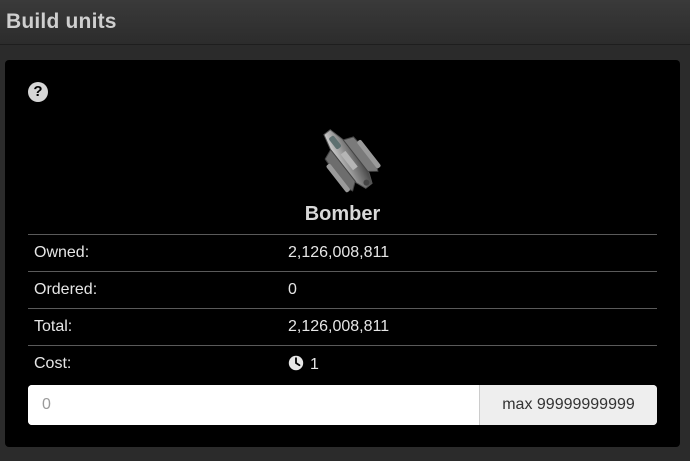 The height and width of the screenshot is (461, 690). I want to click on owned-label: Owned:, so click(155, 253).